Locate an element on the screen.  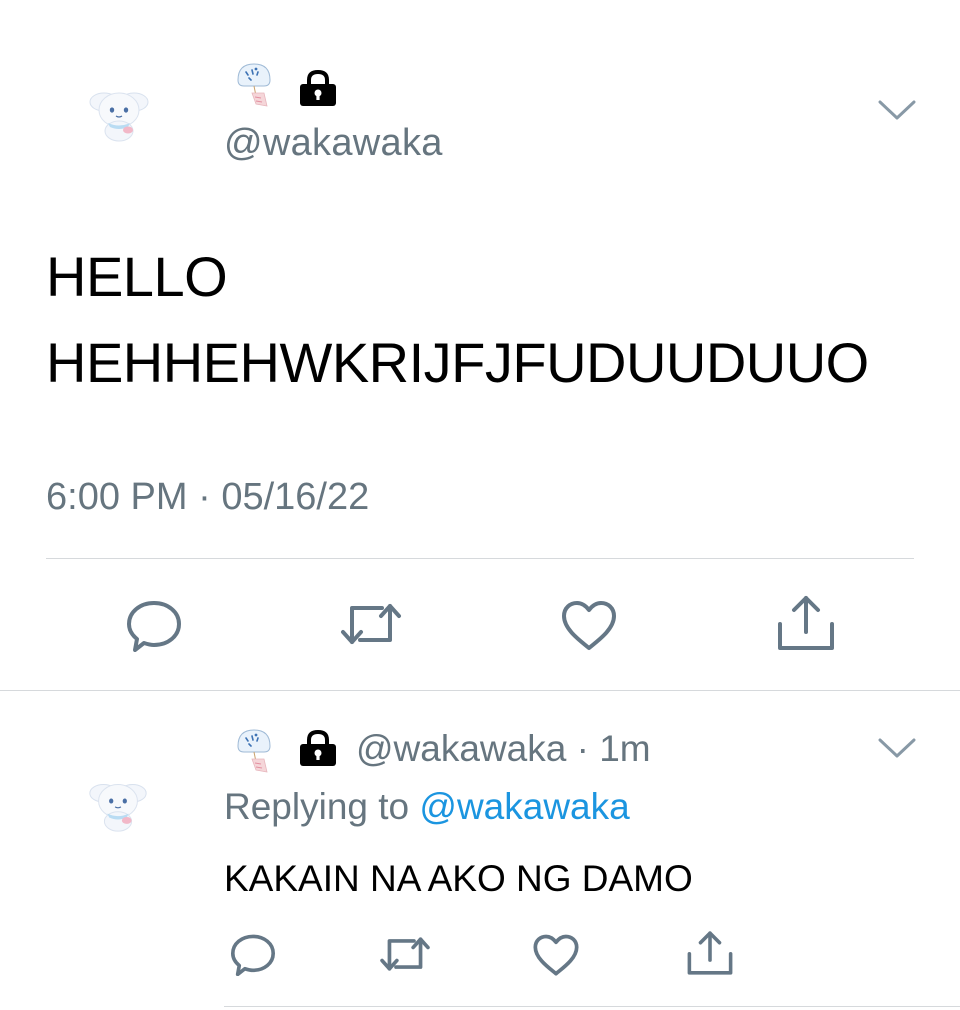
tweet-text: HELLO HEHHEHWKRIJFJFUDUUDUUO is located at coordinates (457, 320).